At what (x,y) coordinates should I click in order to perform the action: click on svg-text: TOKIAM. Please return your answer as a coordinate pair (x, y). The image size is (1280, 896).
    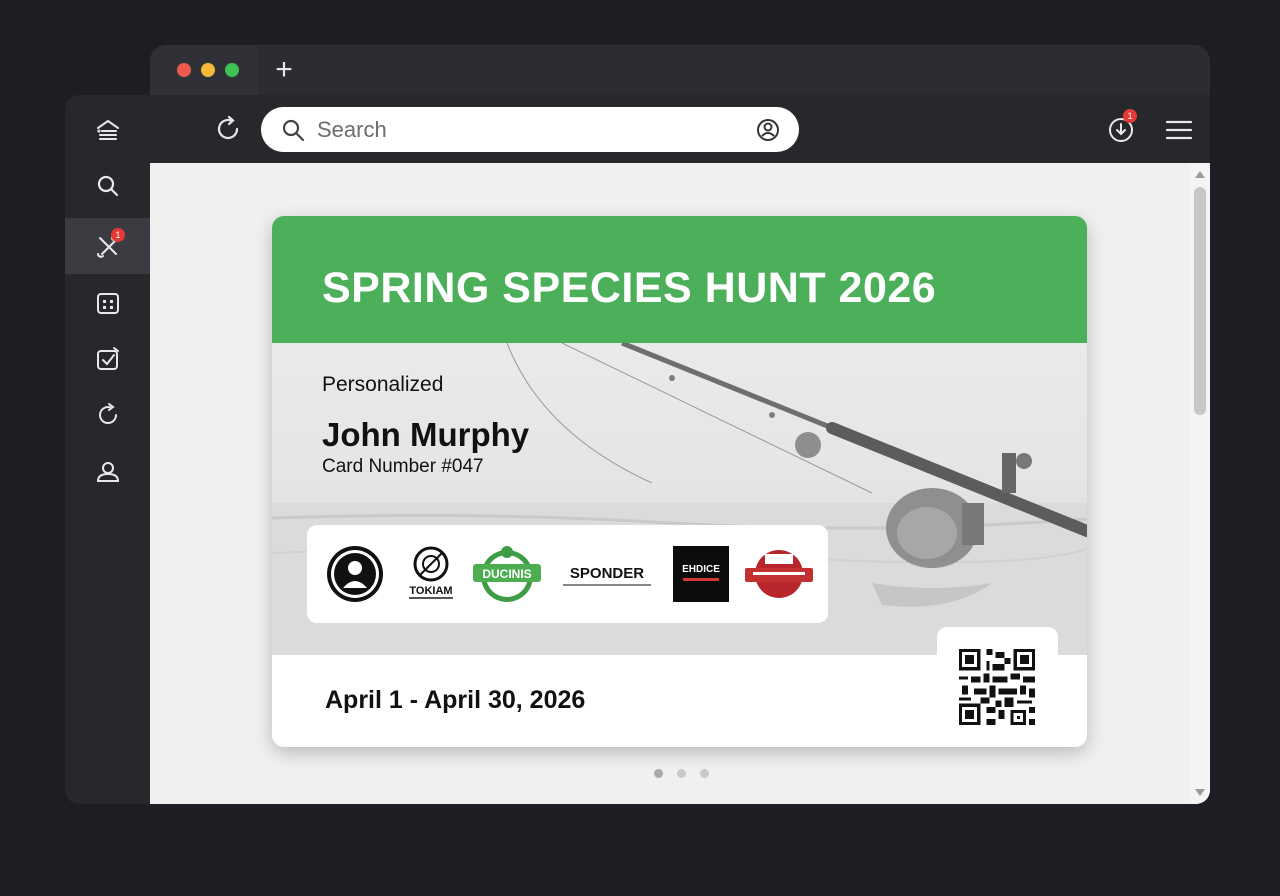
    Looking at the image, I should click on (430, 591).